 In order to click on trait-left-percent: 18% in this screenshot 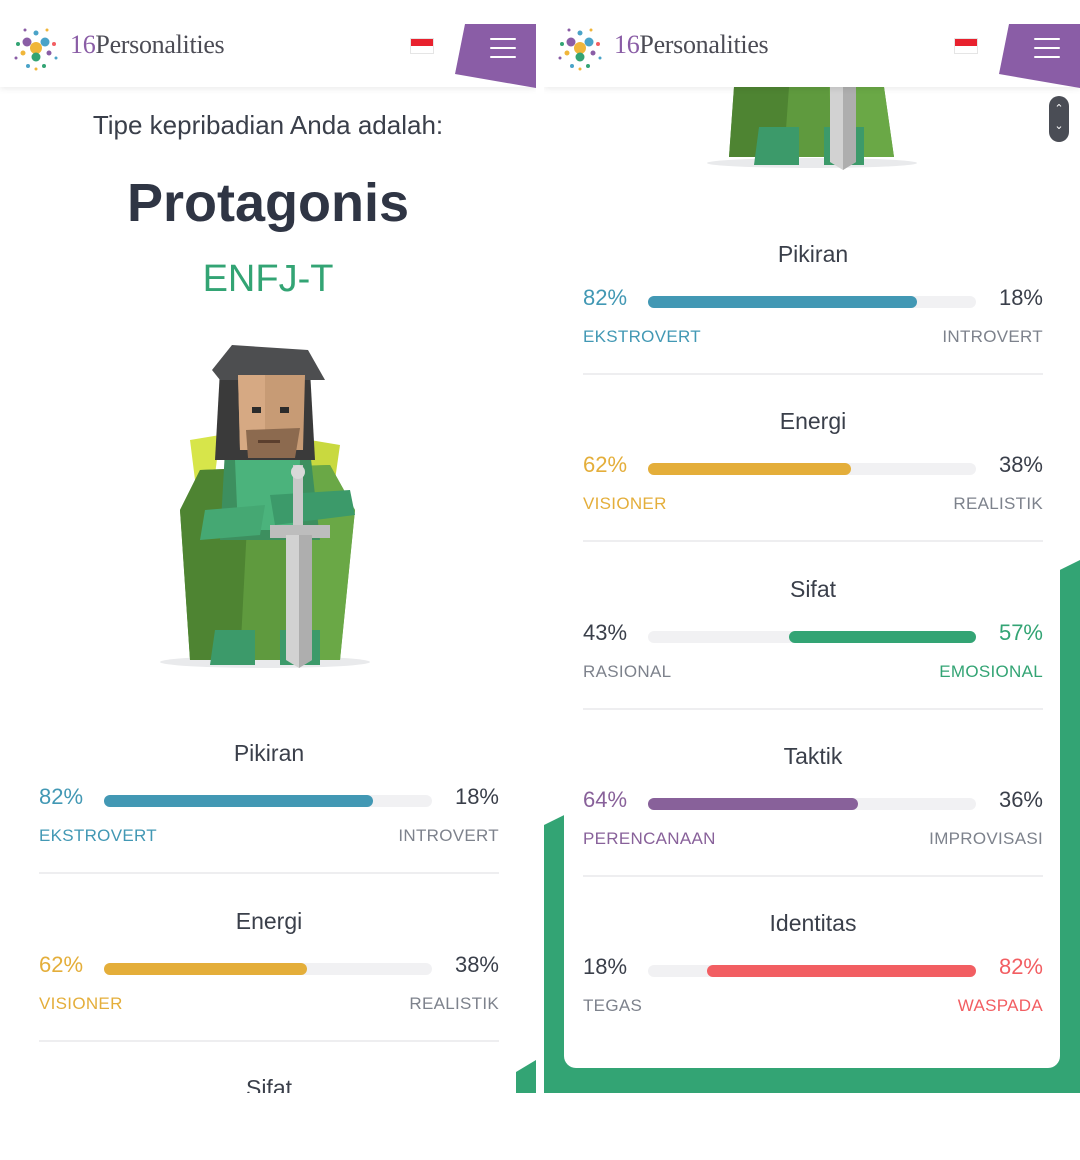, I will do `click(605, 966)`.